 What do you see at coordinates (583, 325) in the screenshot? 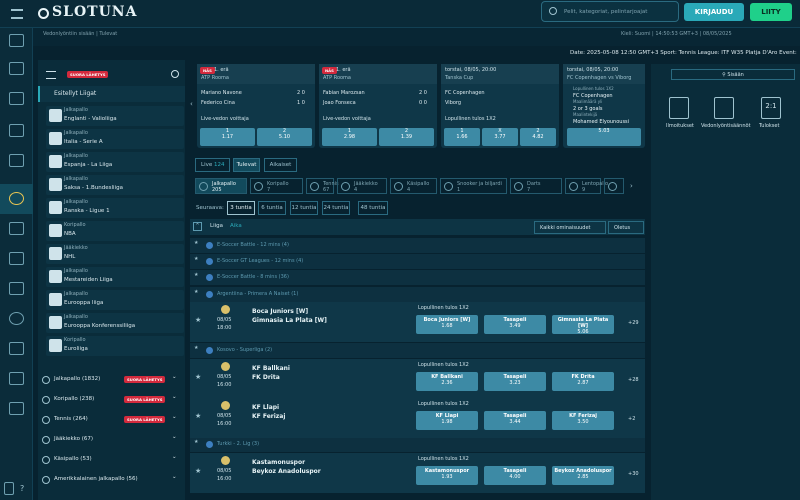
I see `odds-button: Gimnasia La Plata [W] 5.06` at bounding box center [583, 325].